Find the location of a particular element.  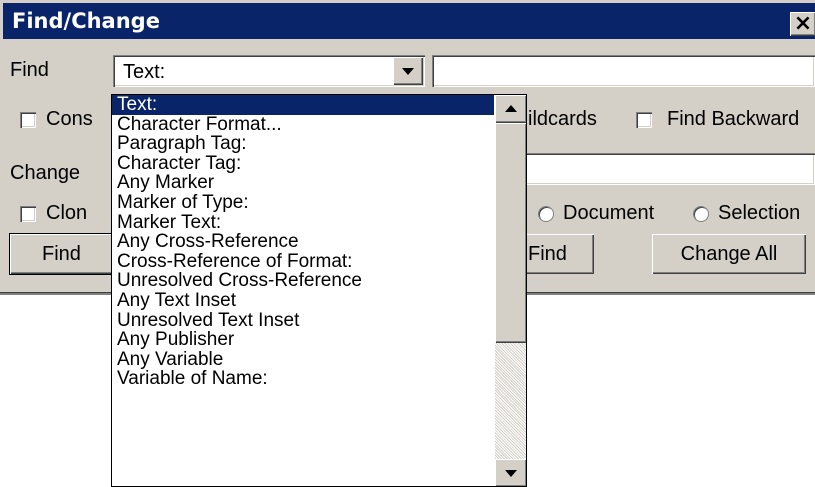

document-radio is located at coordinates (546, 214).